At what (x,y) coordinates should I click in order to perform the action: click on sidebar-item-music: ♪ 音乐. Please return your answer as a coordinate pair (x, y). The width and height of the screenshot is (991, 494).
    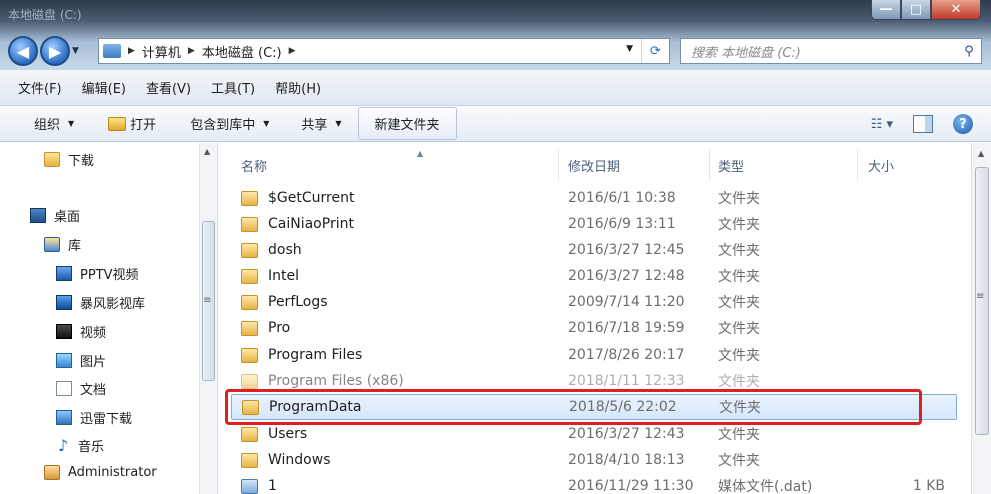
    Looking at the image, I should click on (81, 445).